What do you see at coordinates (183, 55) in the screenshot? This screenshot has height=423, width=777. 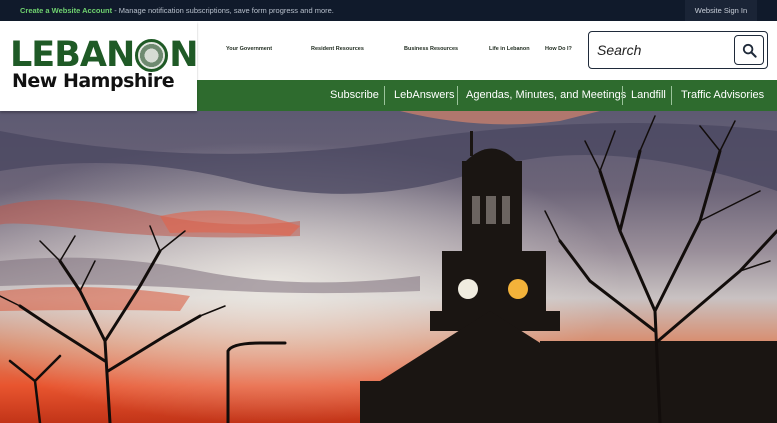 I see `logo-word-right: N` at bounding box center [183, 55].